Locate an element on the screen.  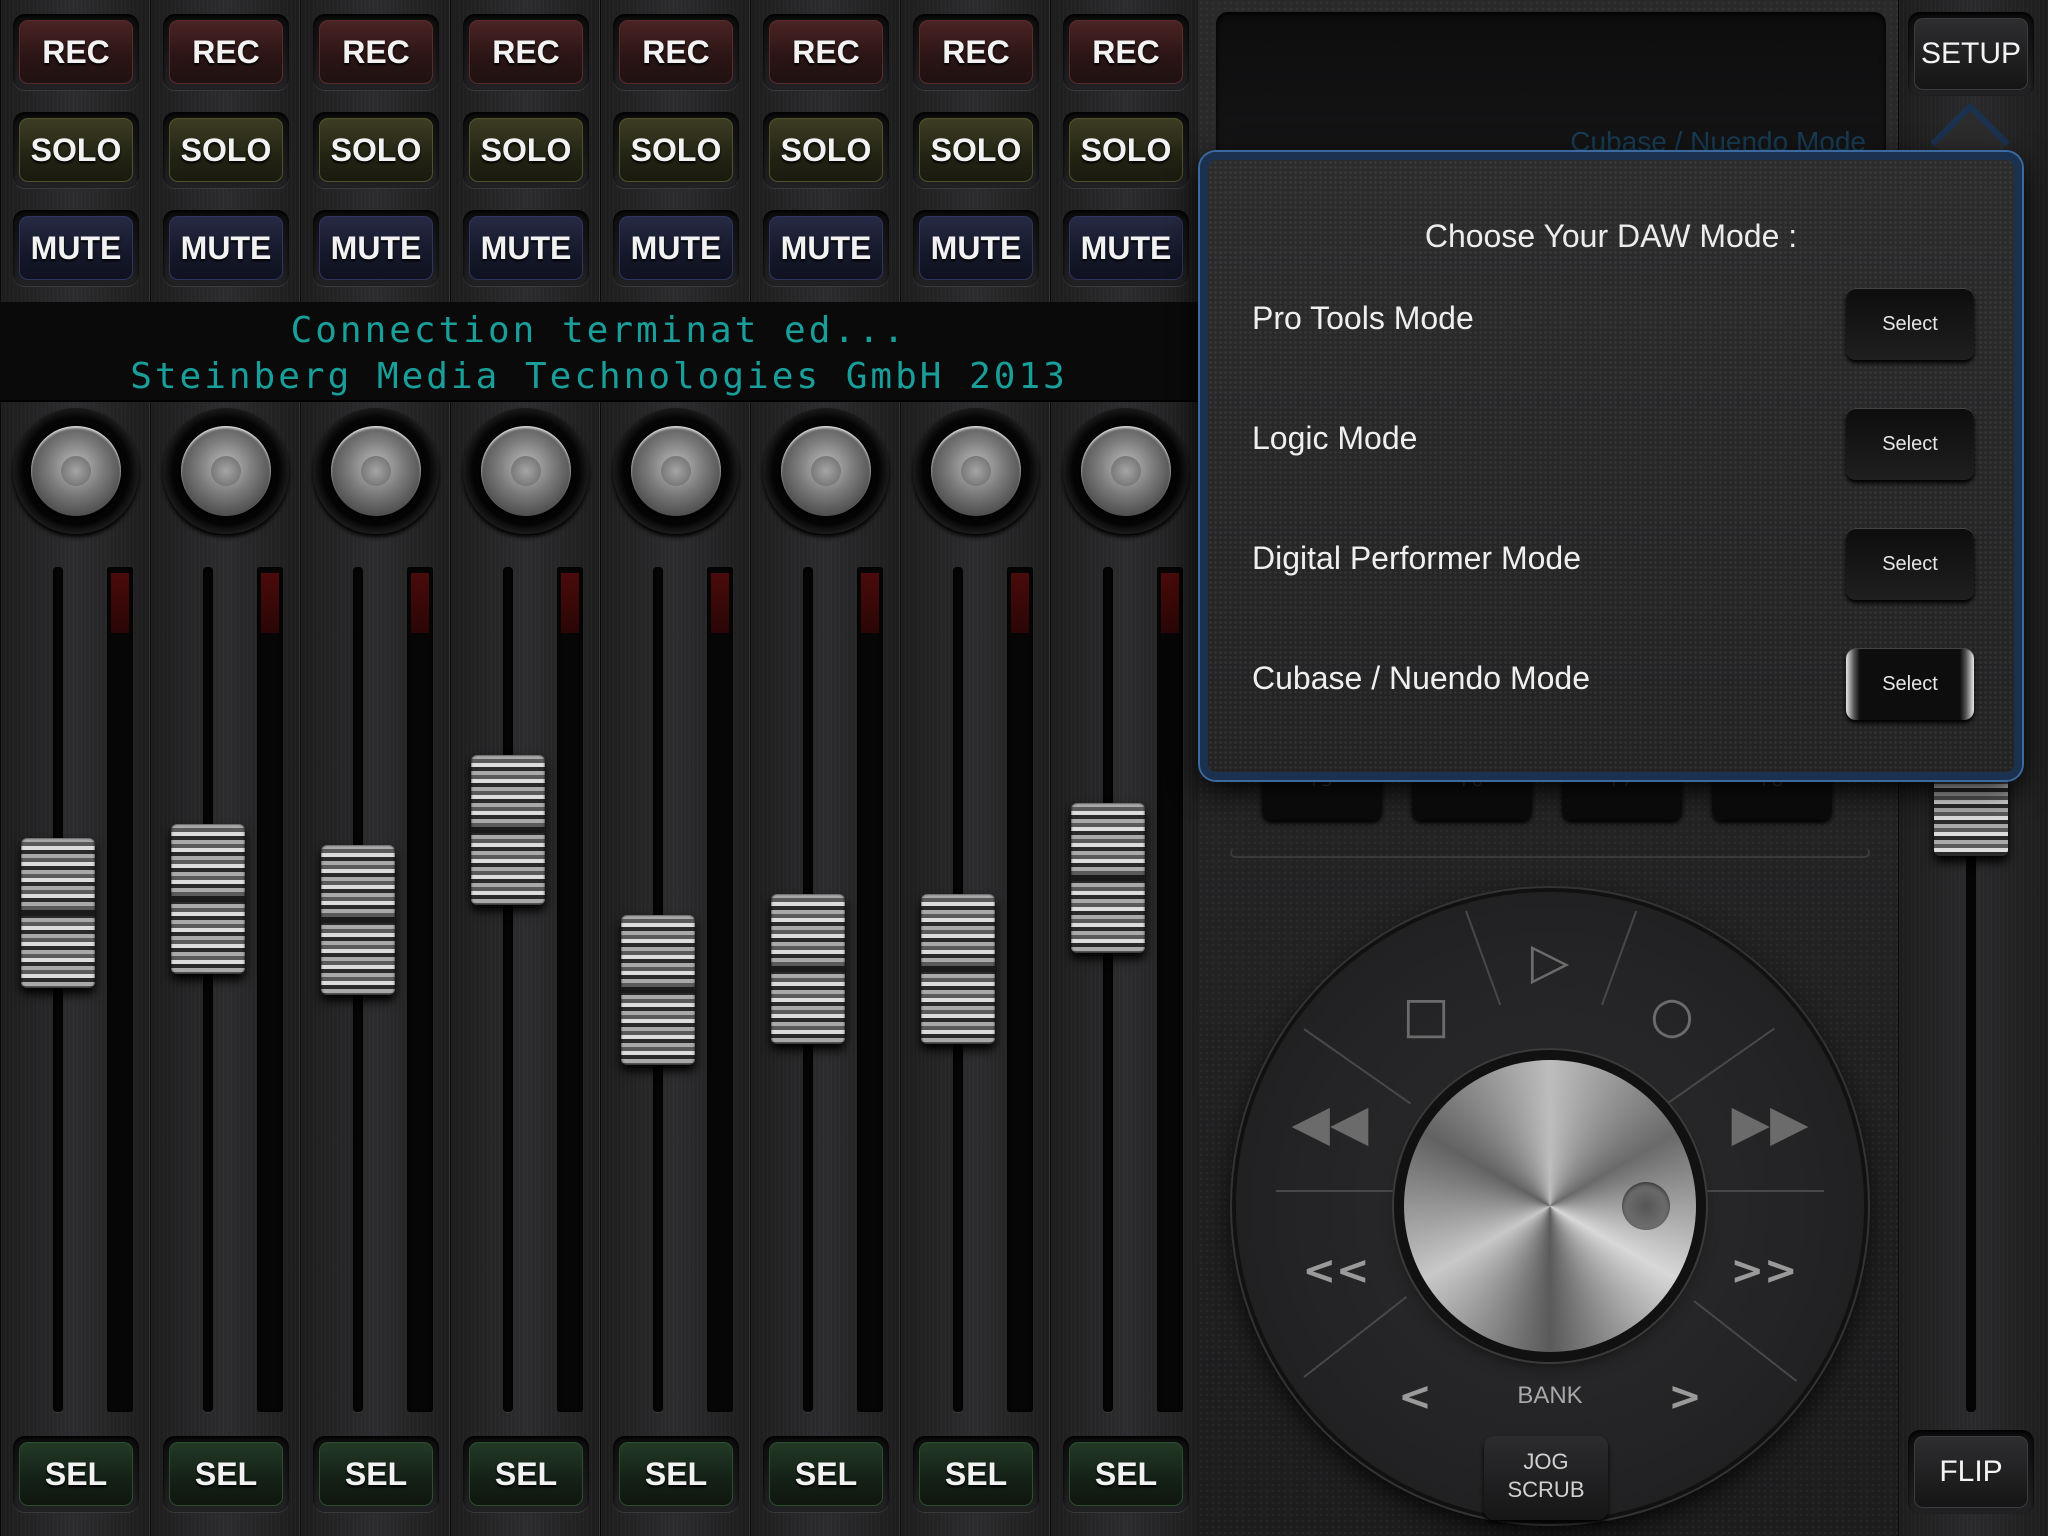
record-icon: ○ is located at coordinates (1672, 1015).